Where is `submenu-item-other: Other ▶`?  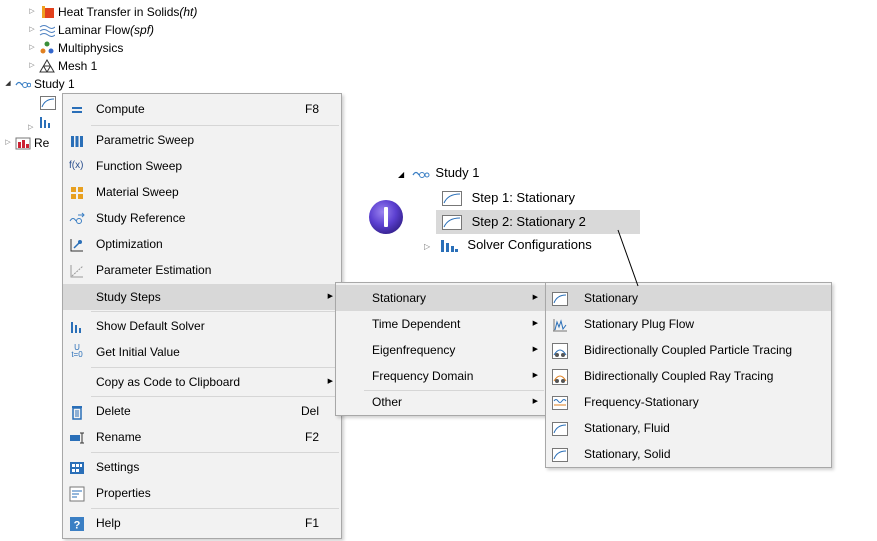
submenu-item-other: Other ▶ is located at coordinates (441, 402).